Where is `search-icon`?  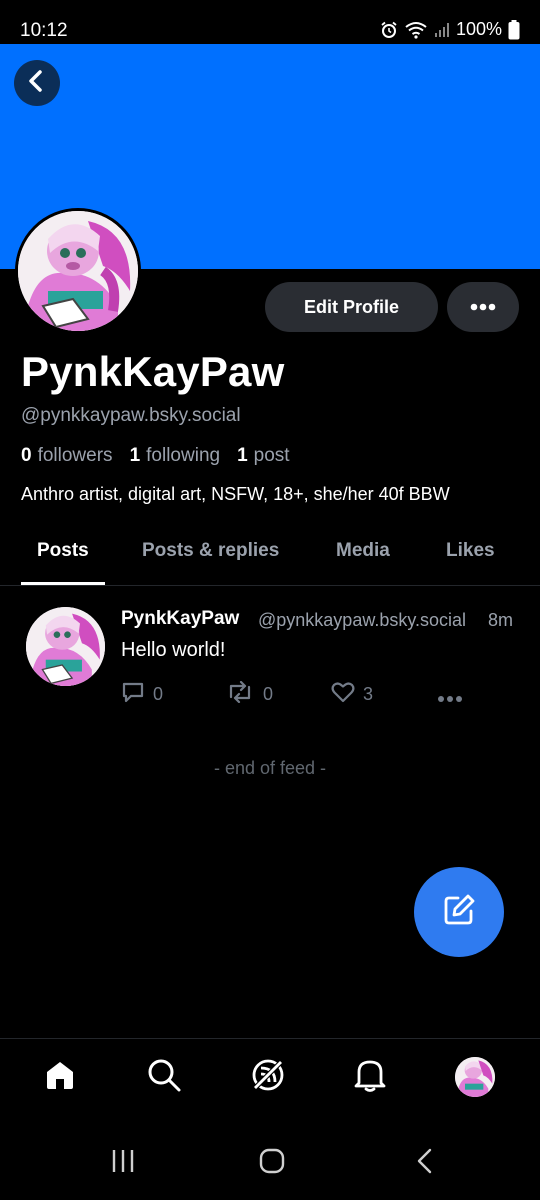
search-icon is located at coordinates (164, 1077).